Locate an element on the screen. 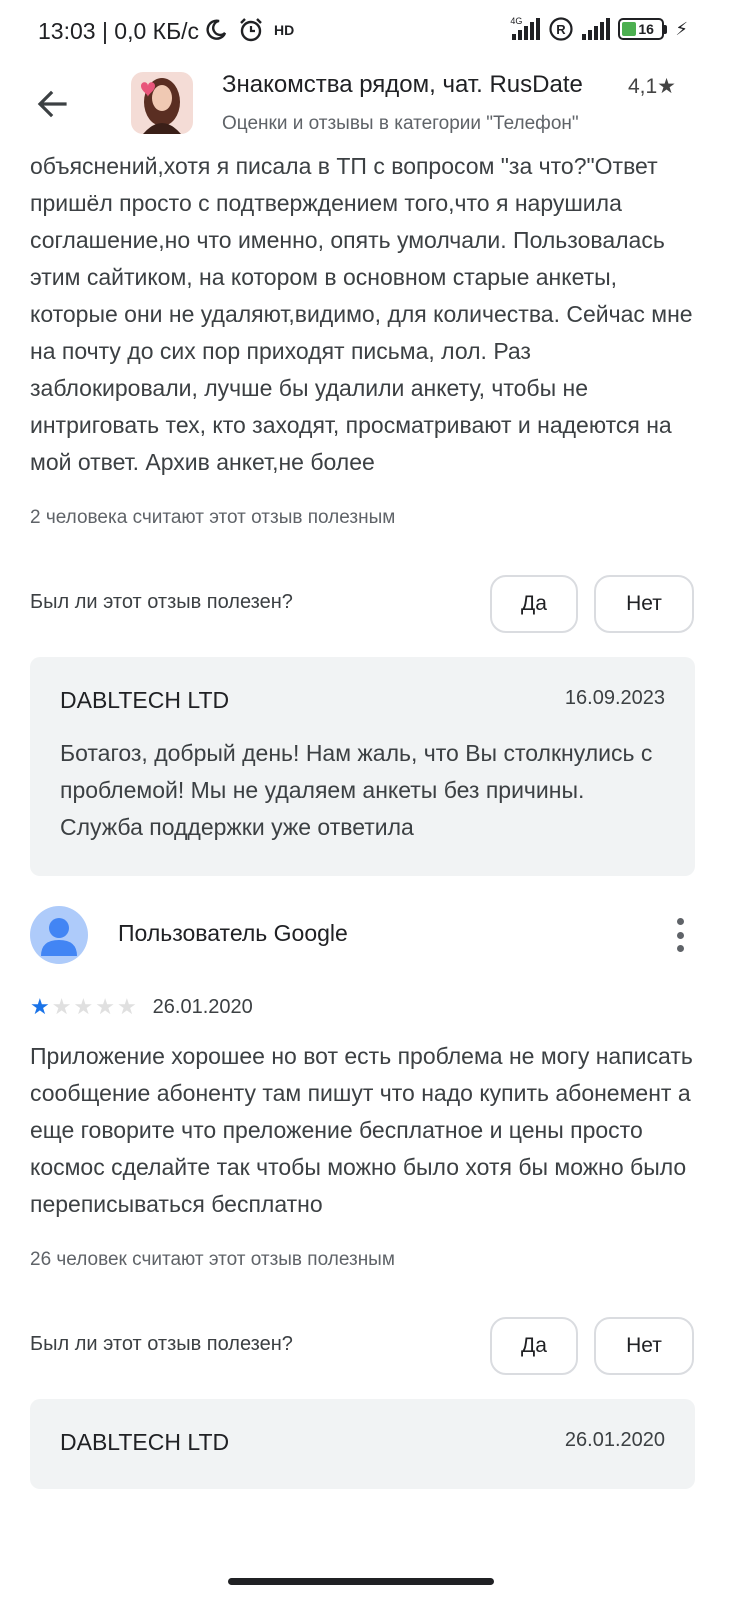 This screenshot has height=1600, width=738. status-bar: 13:03 | 0,0 КБ/с HD 4G R 16 ⚡ is located at coordinates (369, 33).